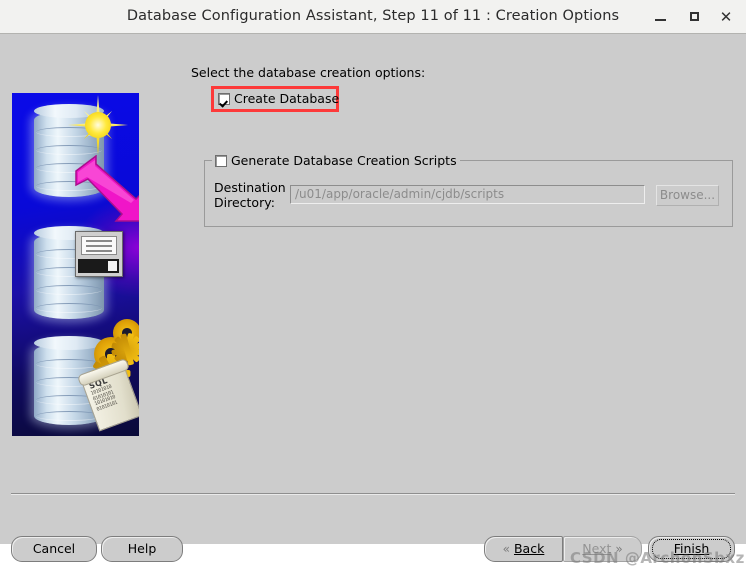  I want to click on cancel-button: Cancel, so click(54, 549).